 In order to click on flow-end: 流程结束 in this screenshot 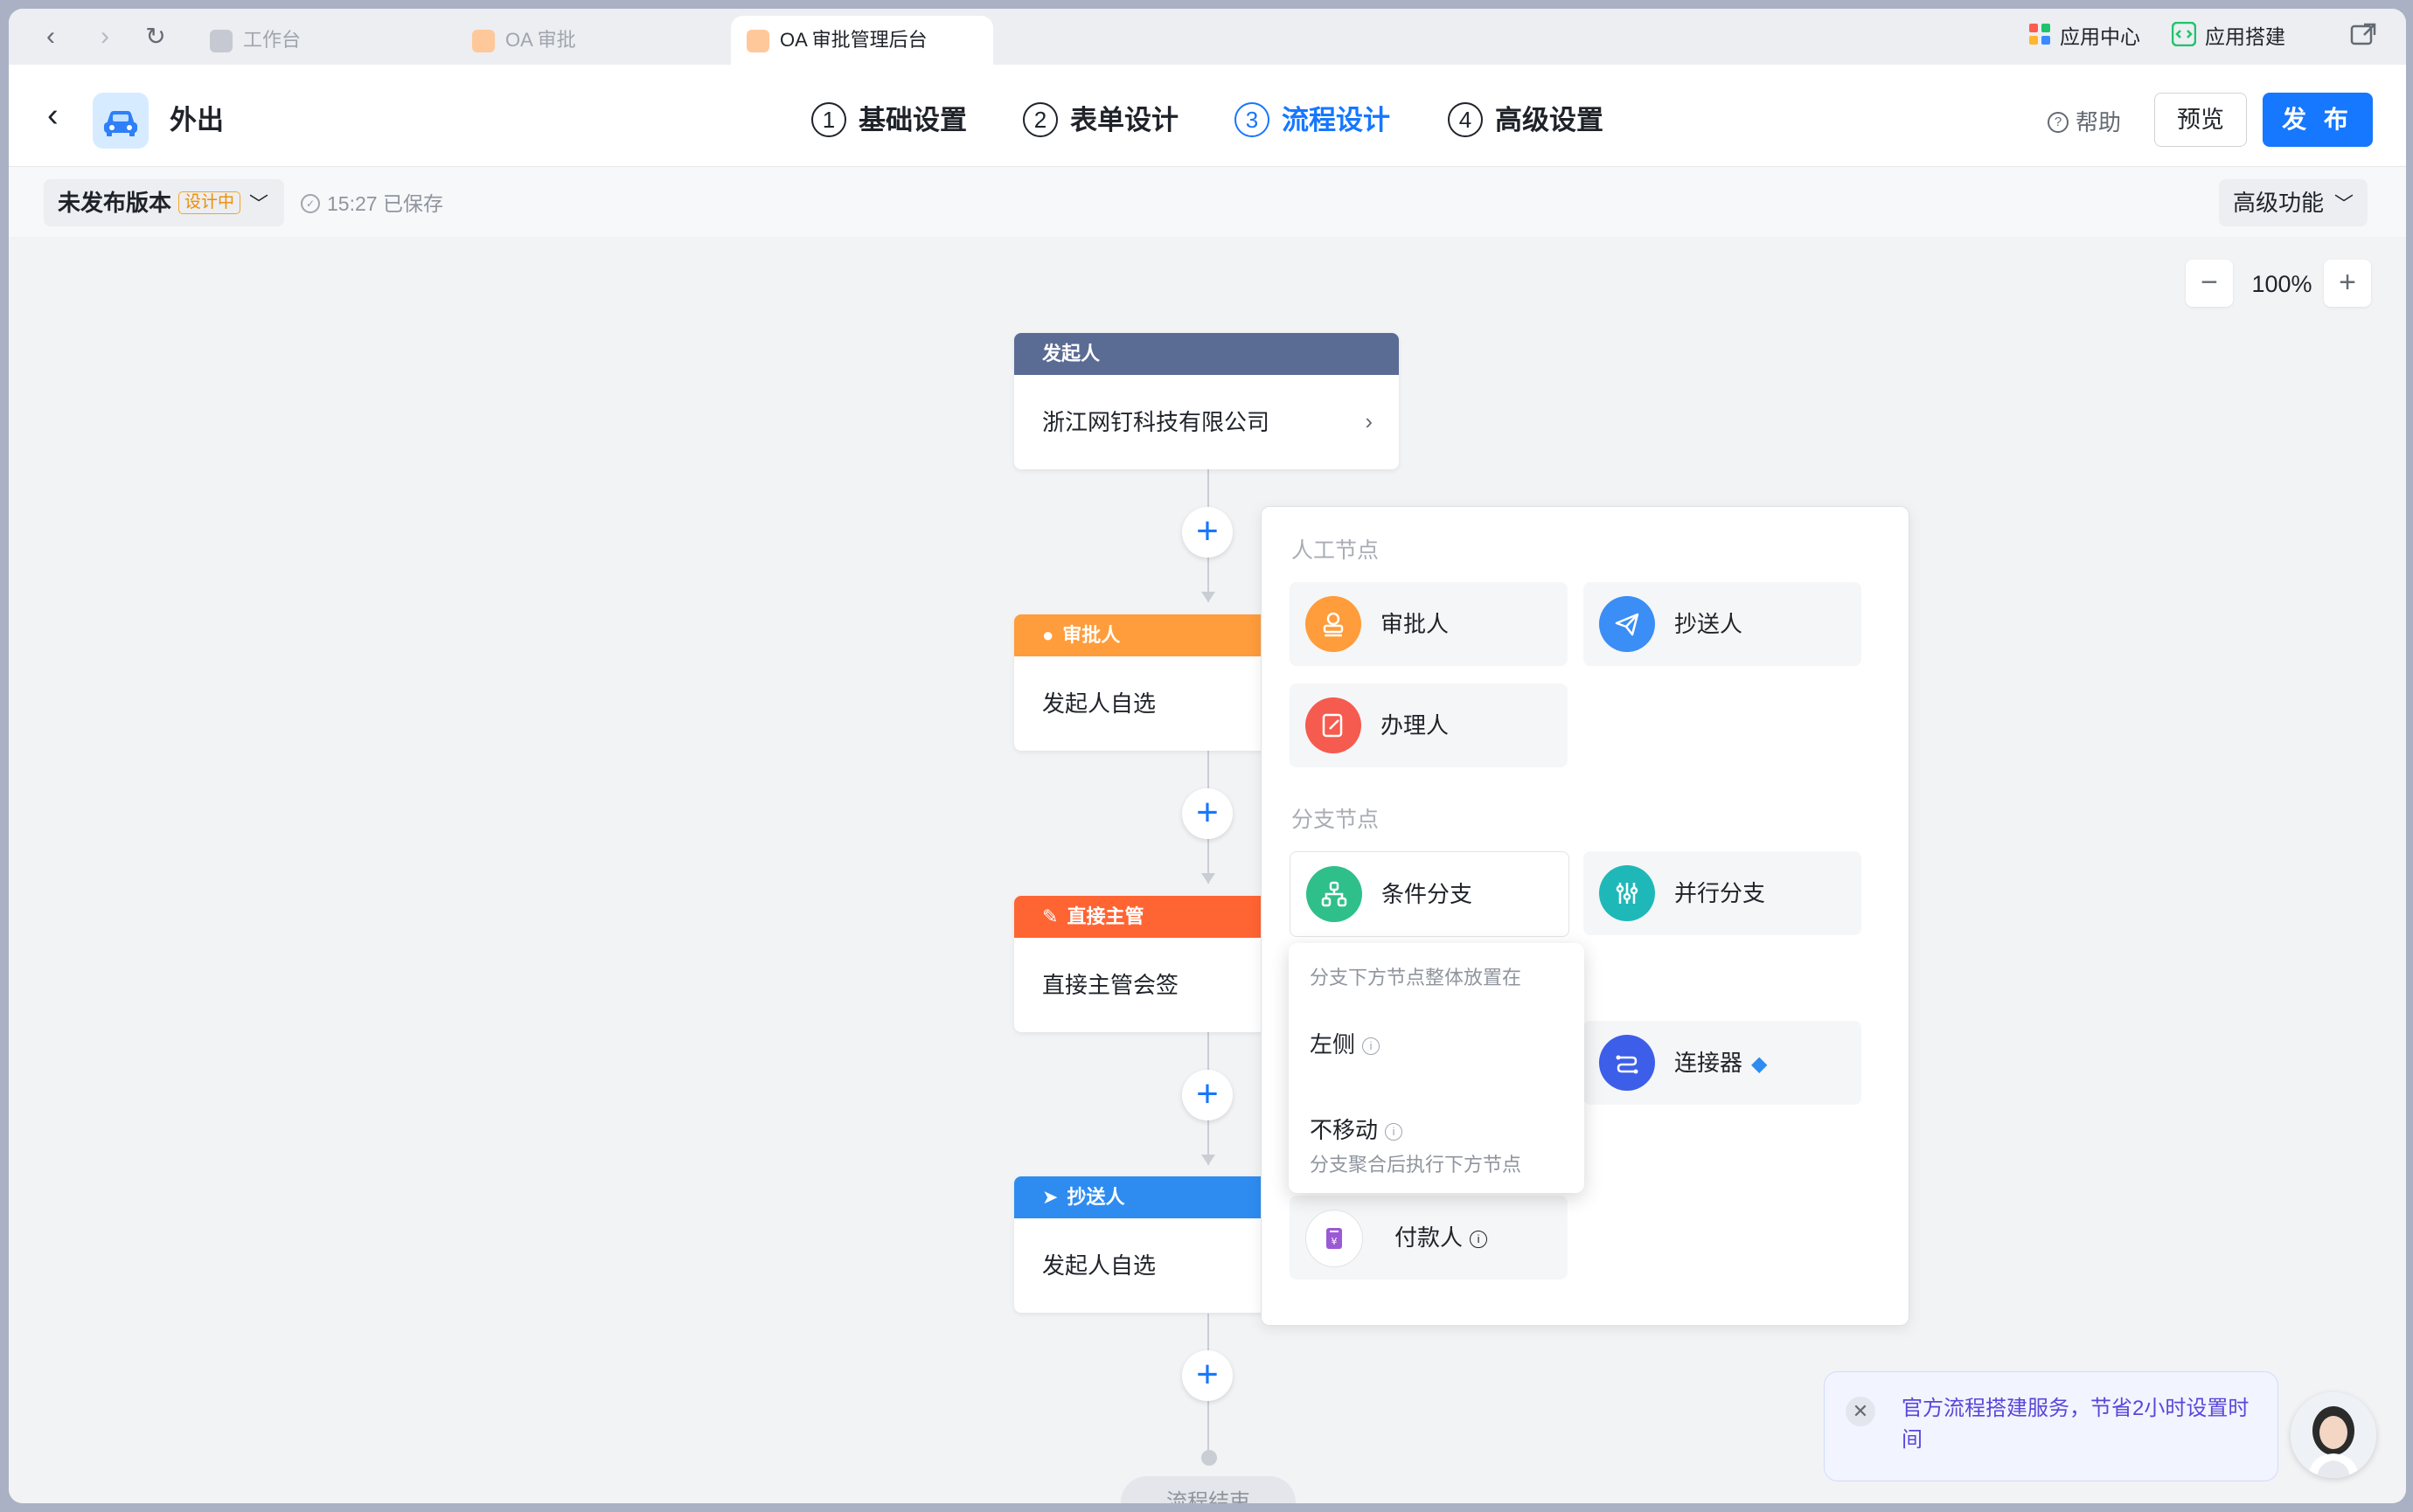, I will do `click(1208, 1489)`.